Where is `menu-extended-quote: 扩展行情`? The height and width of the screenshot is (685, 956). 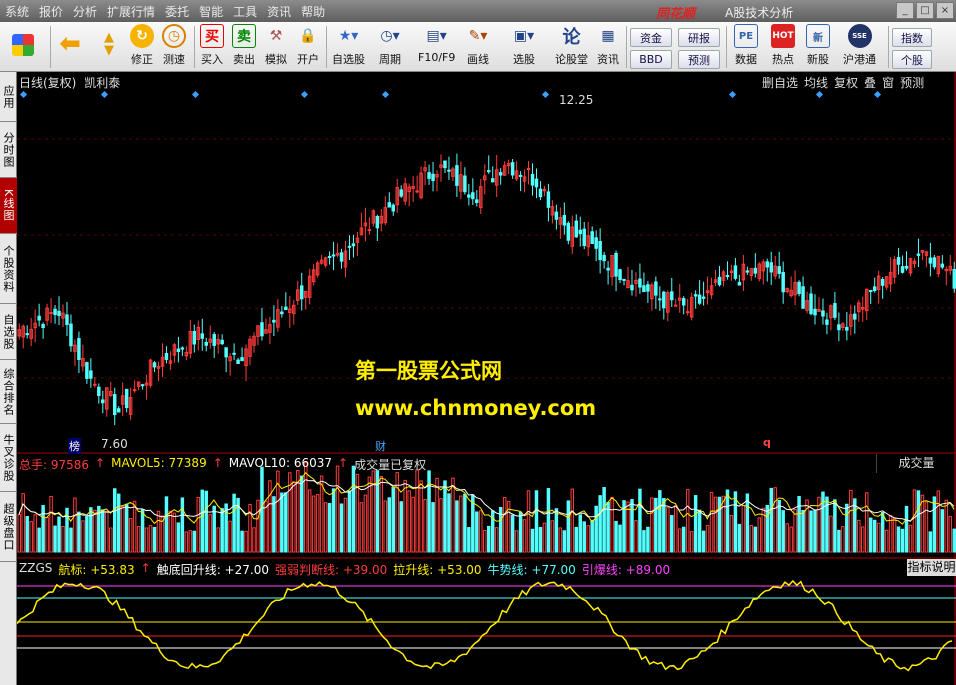
menu-extended-quote: 扩展行情 is located at coordinates (131, 11).